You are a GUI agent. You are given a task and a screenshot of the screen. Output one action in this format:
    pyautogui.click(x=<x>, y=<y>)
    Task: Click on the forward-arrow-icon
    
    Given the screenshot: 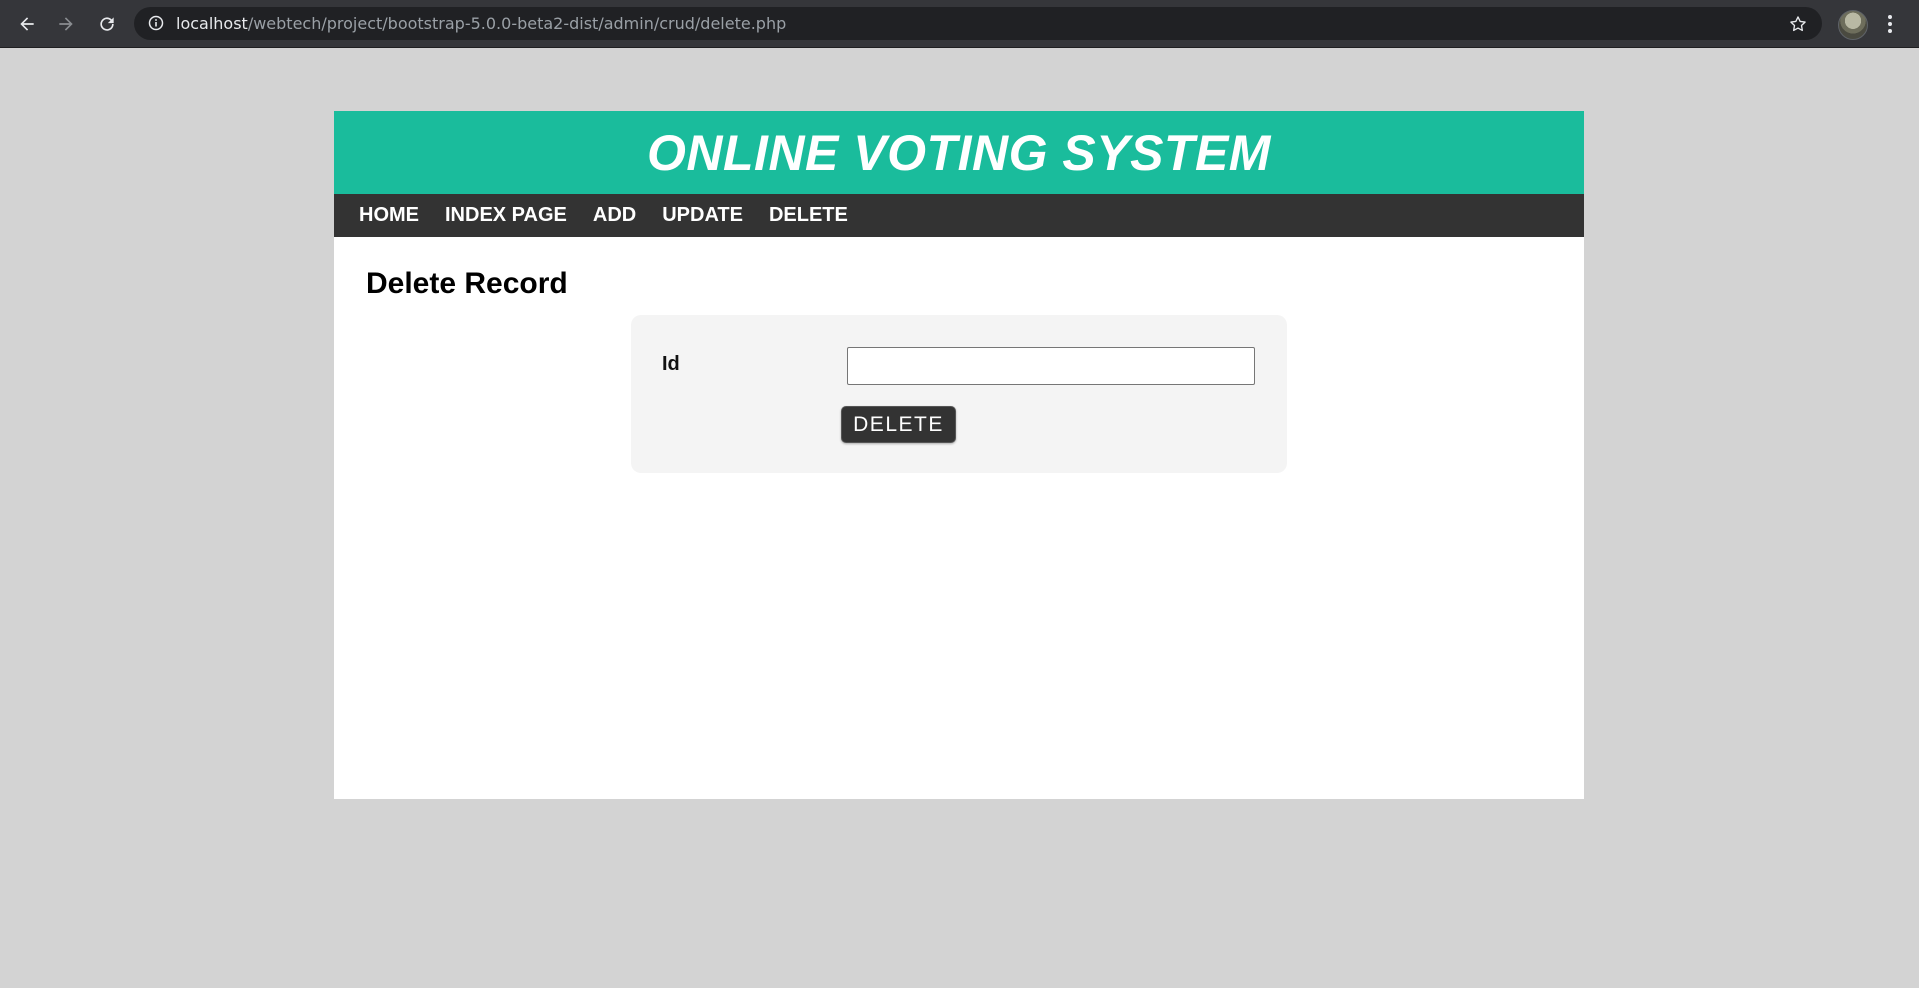 What is the action you would take?
    pyautogui.click(x=66, y=24)
    